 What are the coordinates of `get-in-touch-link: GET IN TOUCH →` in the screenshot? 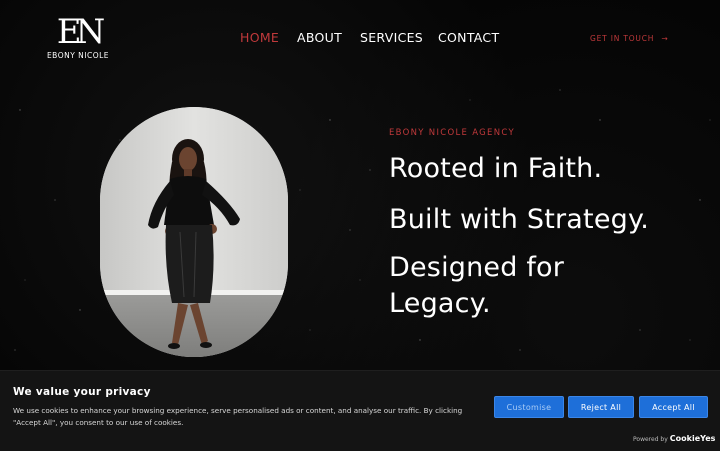 It's located at (629, 38).